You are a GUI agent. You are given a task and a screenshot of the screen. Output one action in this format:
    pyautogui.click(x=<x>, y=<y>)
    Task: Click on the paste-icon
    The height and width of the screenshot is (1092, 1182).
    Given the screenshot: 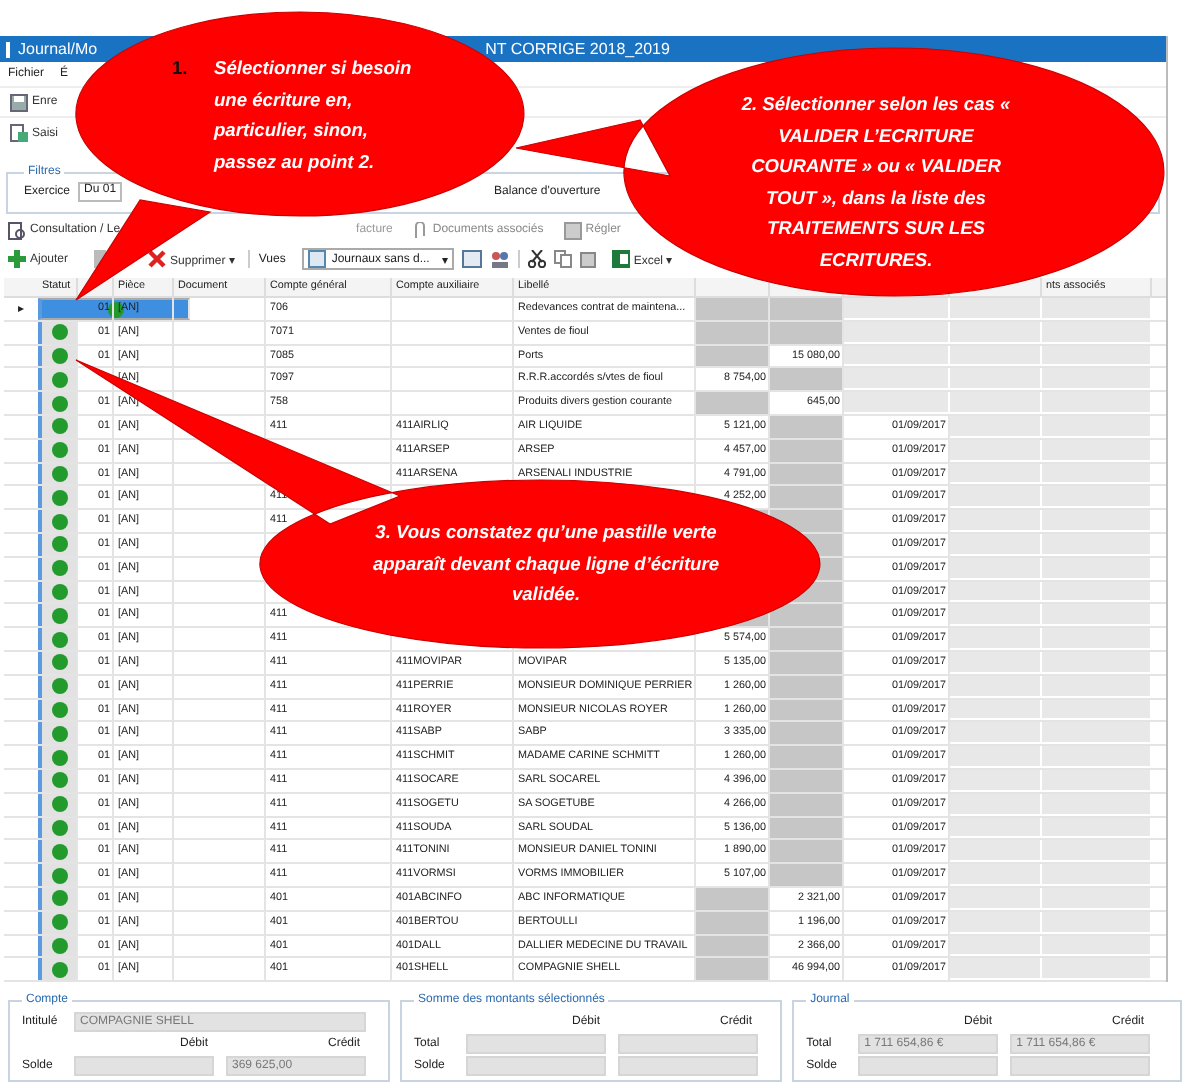 What is the action you would take?
    pyautogui.click(x=588, y=259)
    